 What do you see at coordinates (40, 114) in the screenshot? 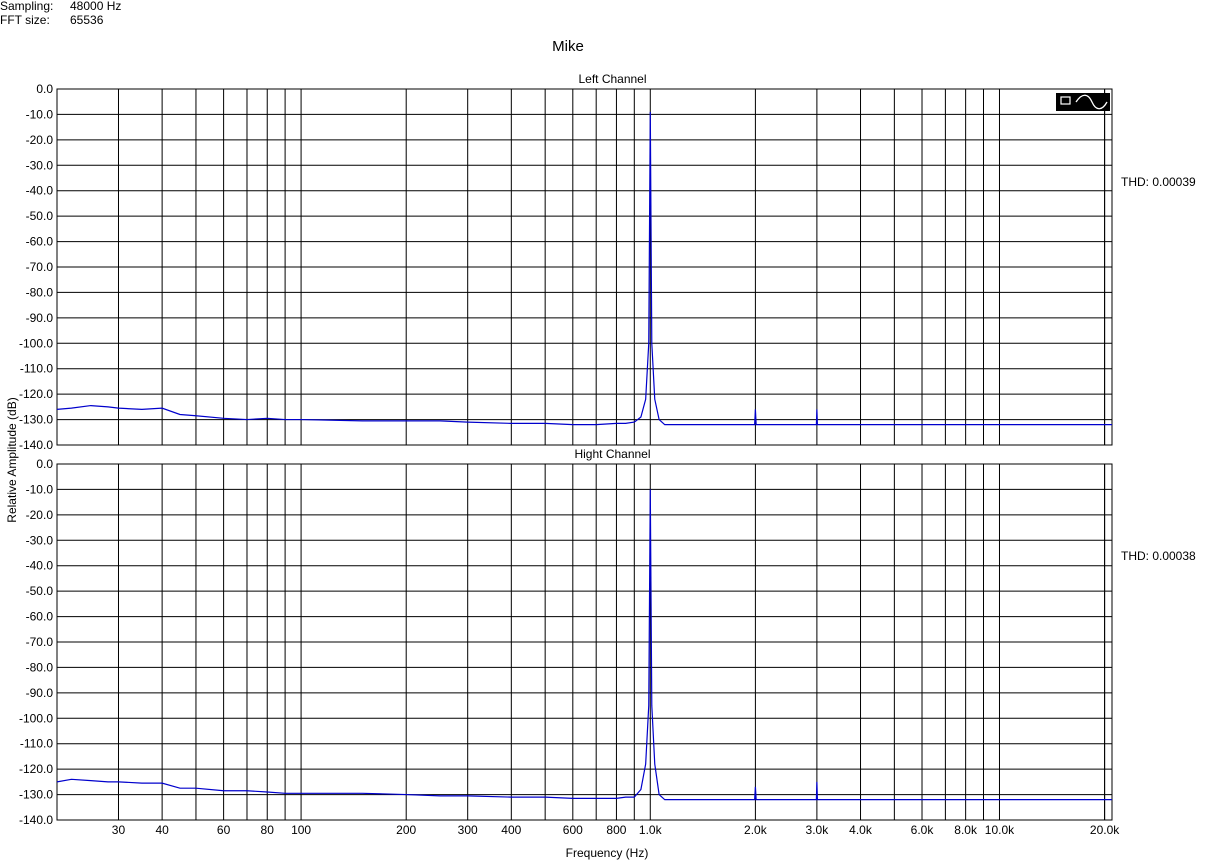
I see `left-y-tick-label: -10.0` at bounding box center [40, 114].